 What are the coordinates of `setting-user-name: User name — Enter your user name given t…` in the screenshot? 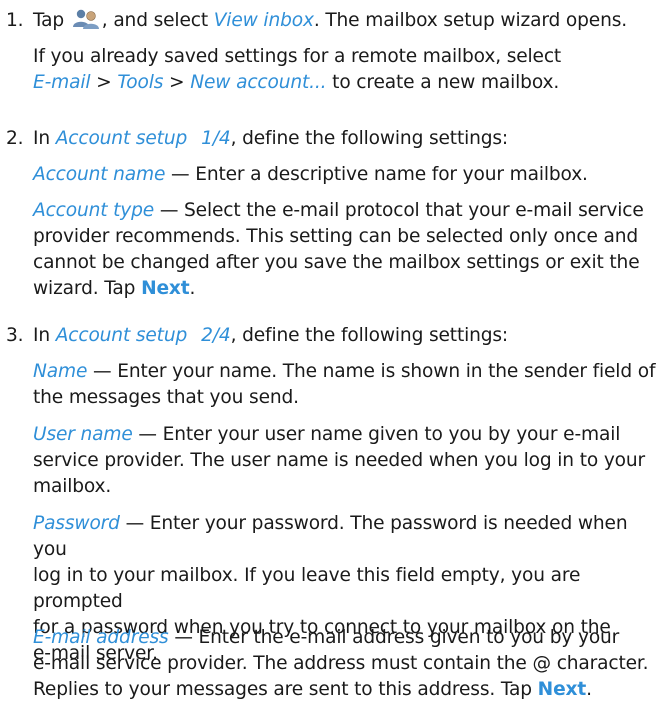 It's located at (339, 460).